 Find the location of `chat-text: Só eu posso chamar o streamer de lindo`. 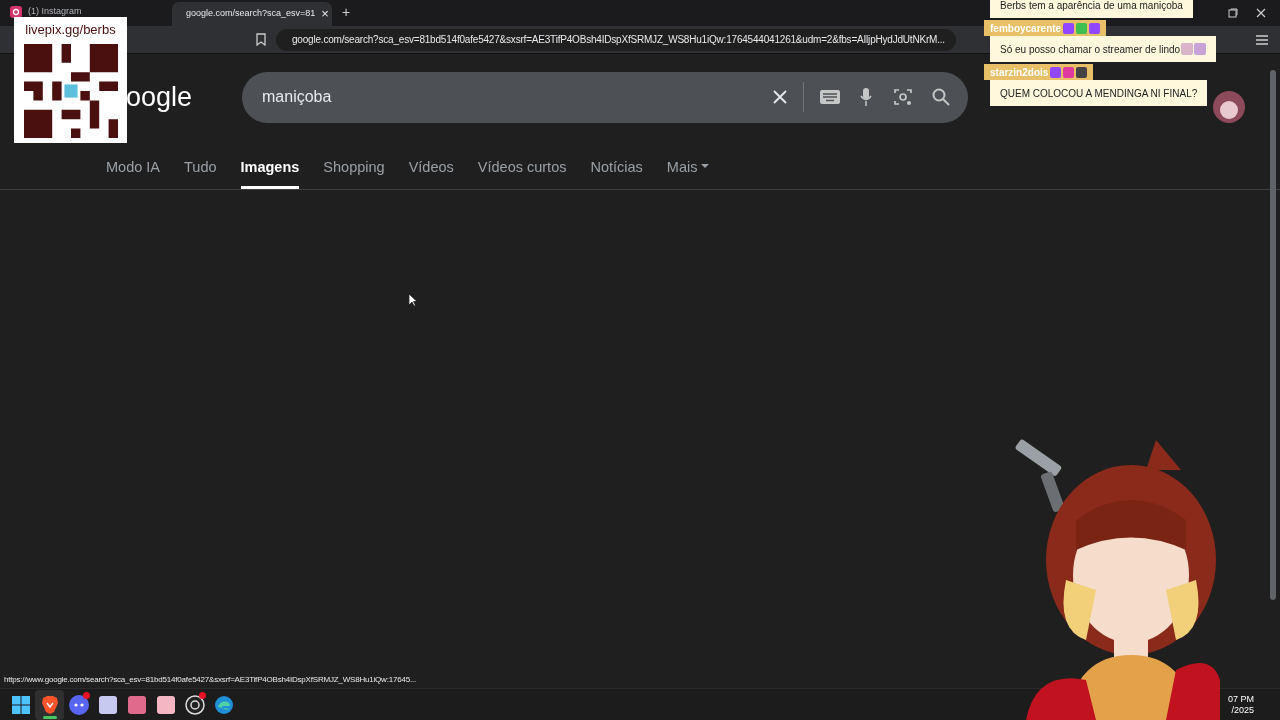

chat-text: Só eu posso chamar o streamer de lindo is located at coordinates (1090, 49).